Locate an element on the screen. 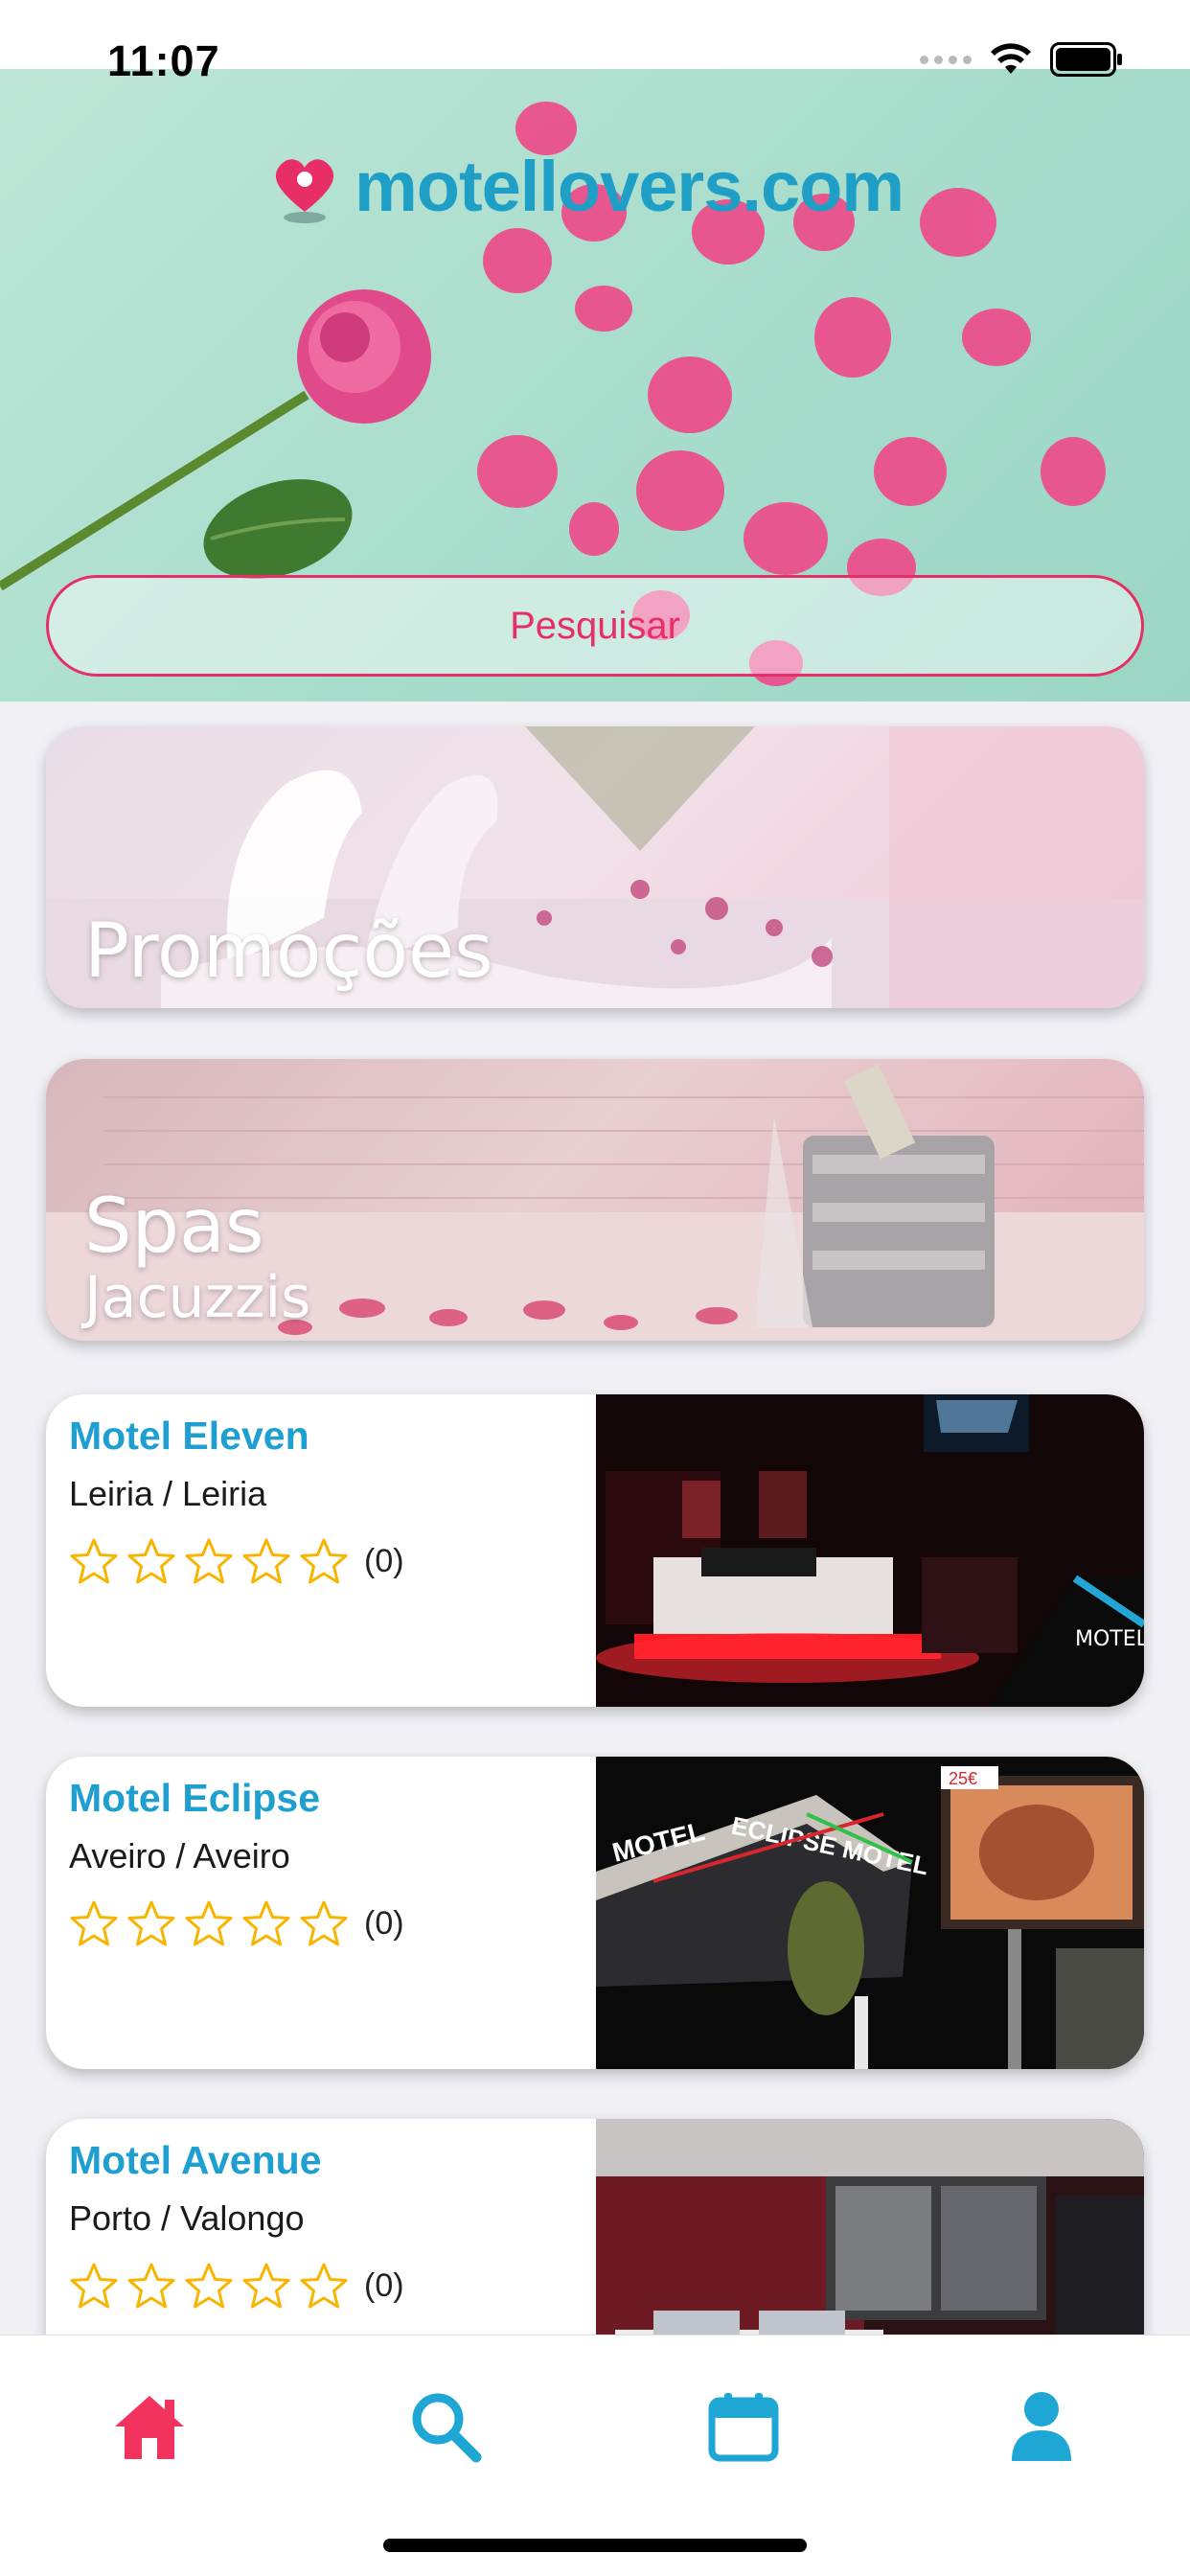  tab-home is located at coordinates (150, 2426).